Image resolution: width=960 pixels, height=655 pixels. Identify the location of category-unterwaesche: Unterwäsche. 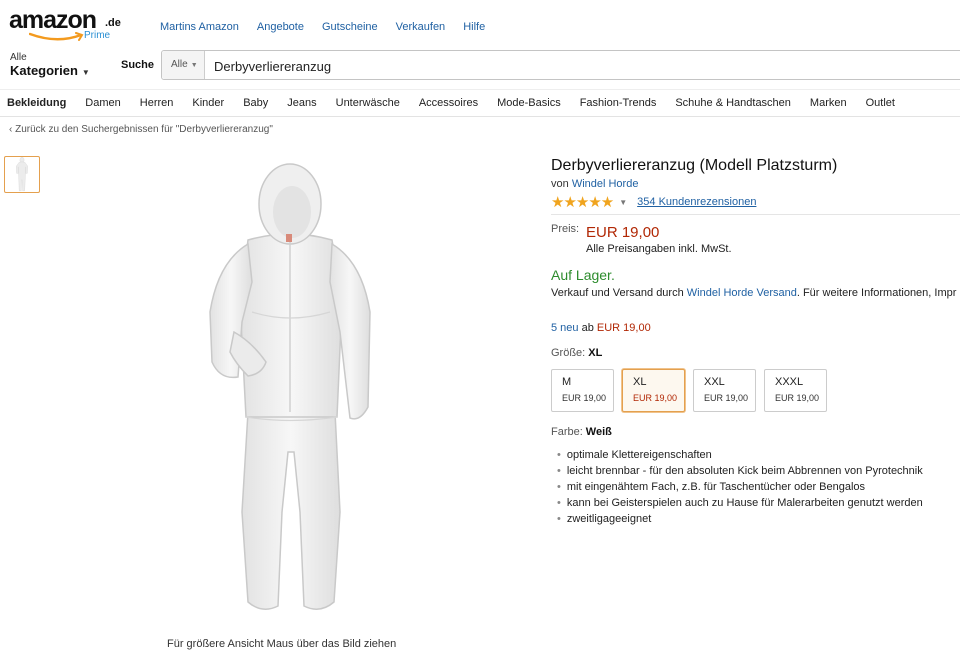
(368, 103).